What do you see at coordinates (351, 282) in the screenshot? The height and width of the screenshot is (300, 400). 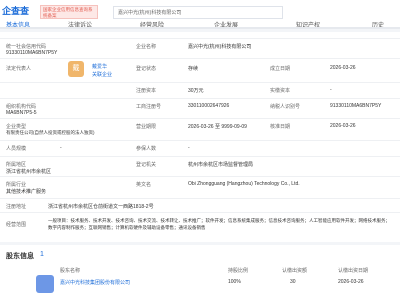 I see `date-value: 2026-03-26` at bounding box center [351, 282].